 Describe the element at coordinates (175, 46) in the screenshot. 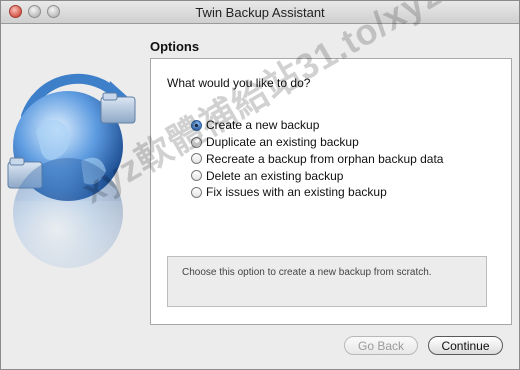

I see `section-title: Options` at that location.